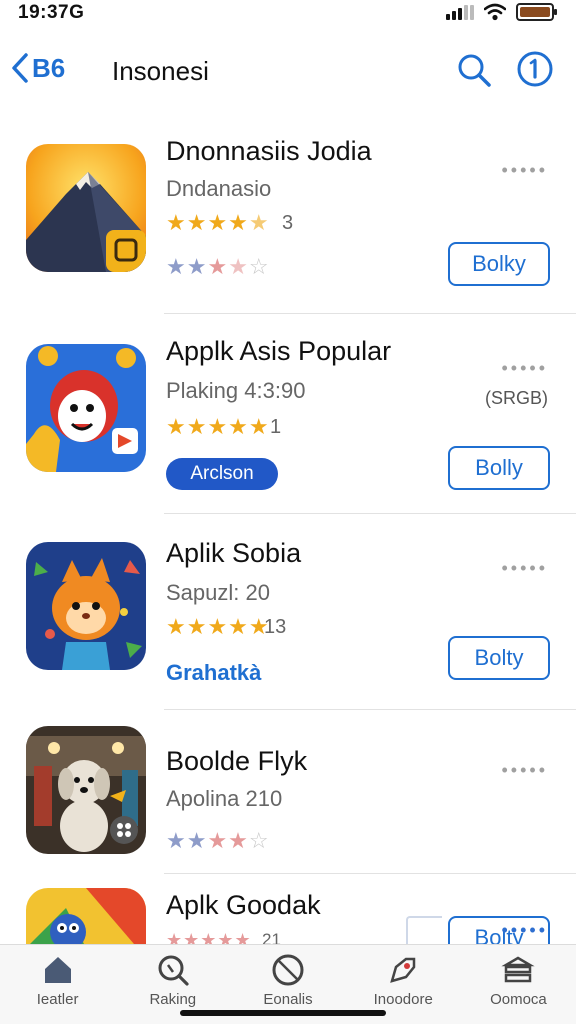 The image size is (576, 1024). What do you see at coordinates (536, 12) in the screenshot?
I see `battery-icon` at bounding box center [536, 12].